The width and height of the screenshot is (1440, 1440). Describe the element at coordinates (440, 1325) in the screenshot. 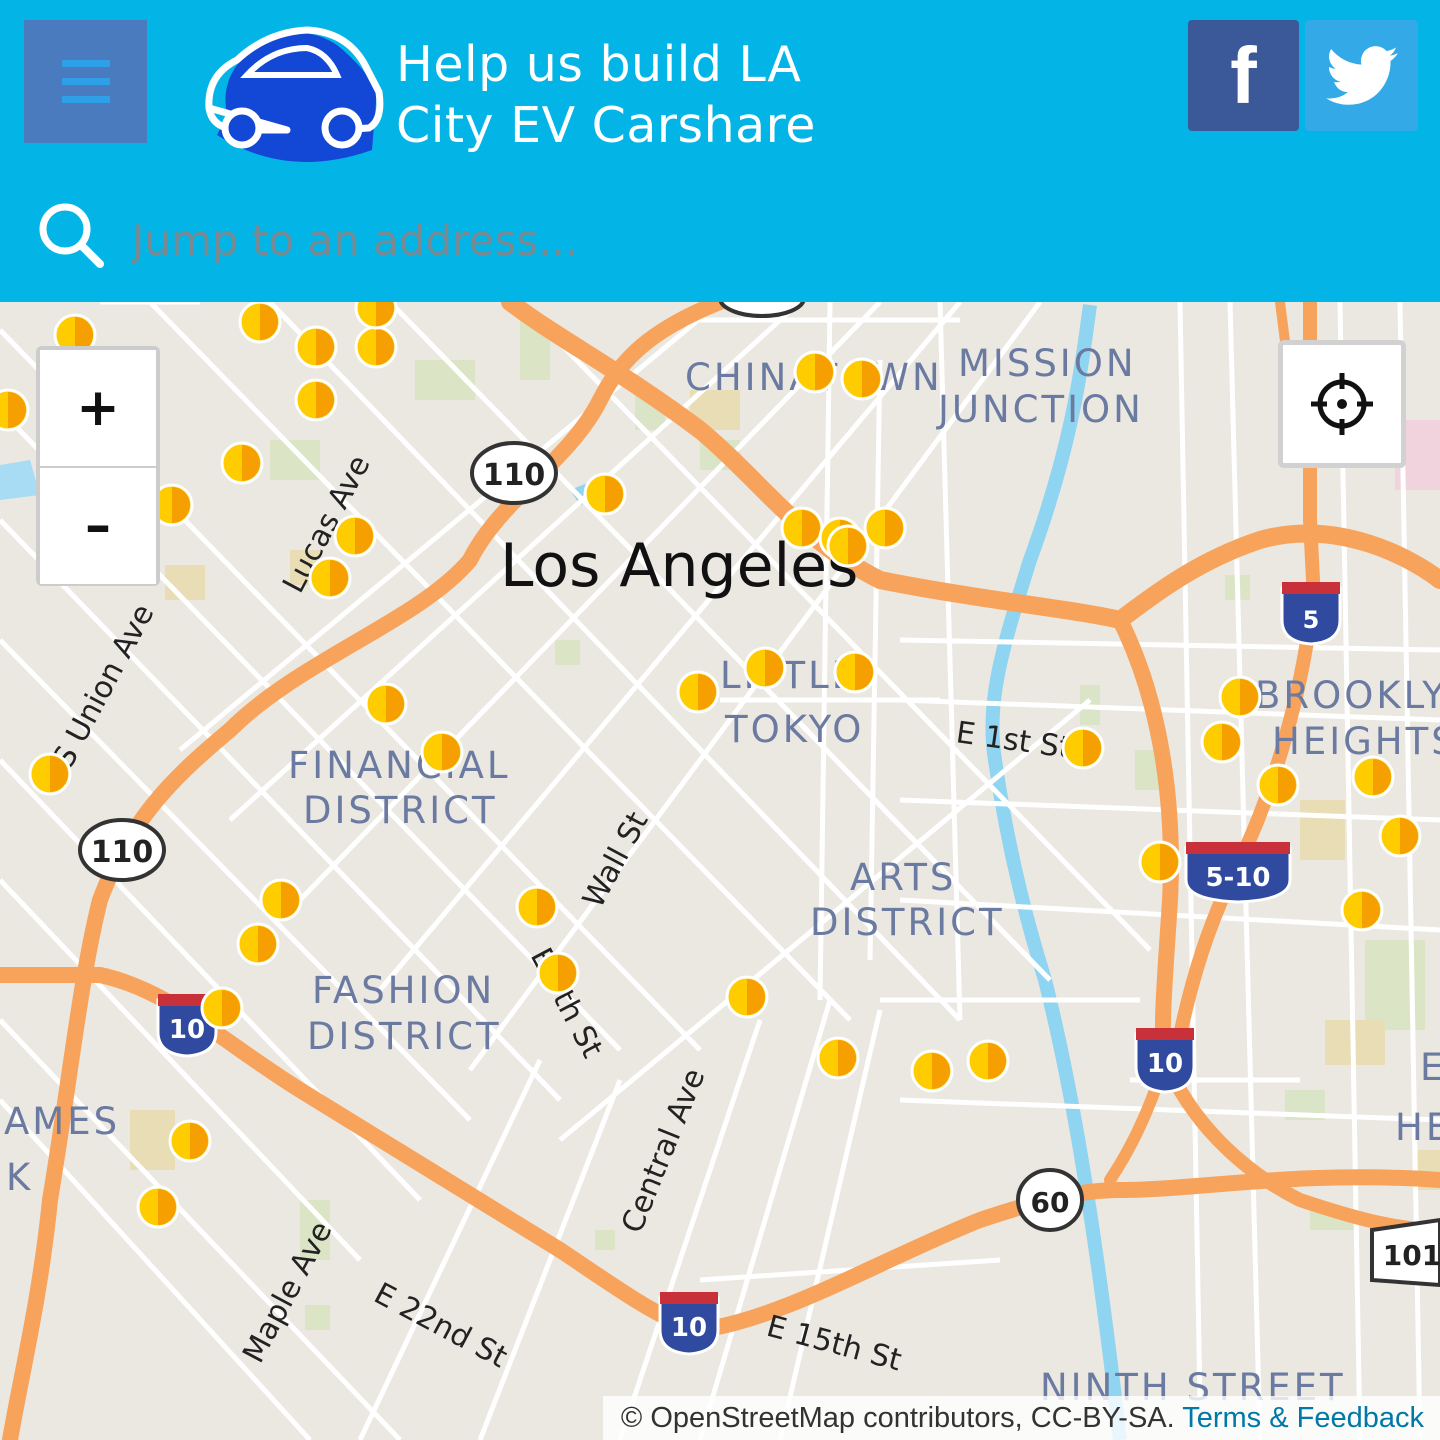

I see `street-e-22nd: E 22nd St` at that location.